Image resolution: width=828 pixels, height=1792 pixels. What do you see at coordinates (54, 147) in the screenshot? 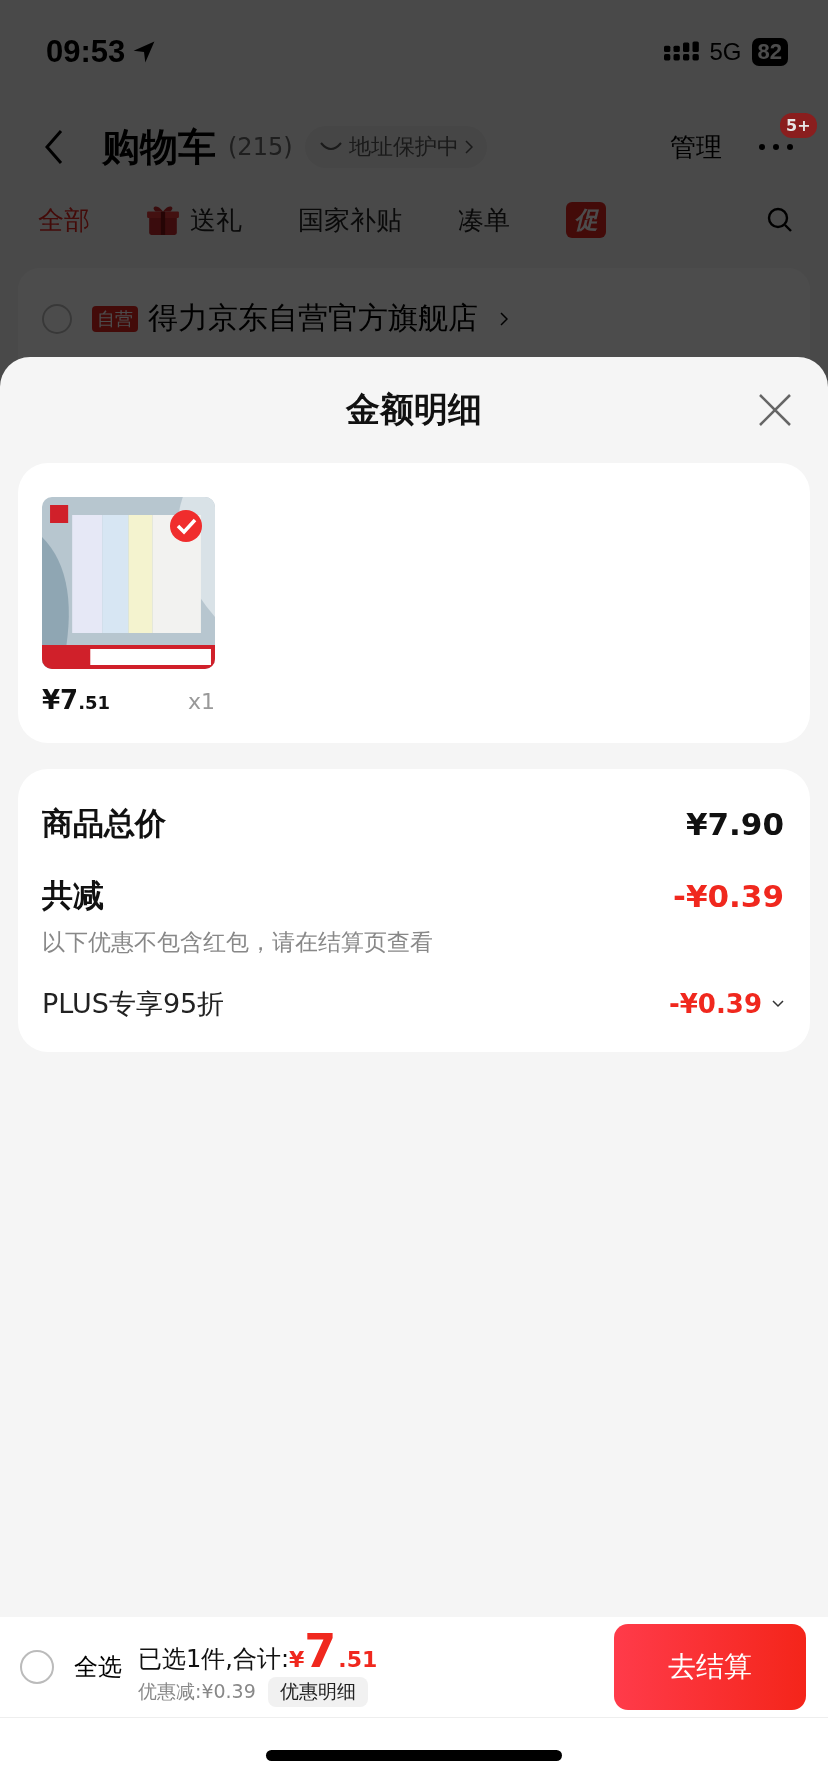
I see `back-icon` at bounding box center [54, 147].